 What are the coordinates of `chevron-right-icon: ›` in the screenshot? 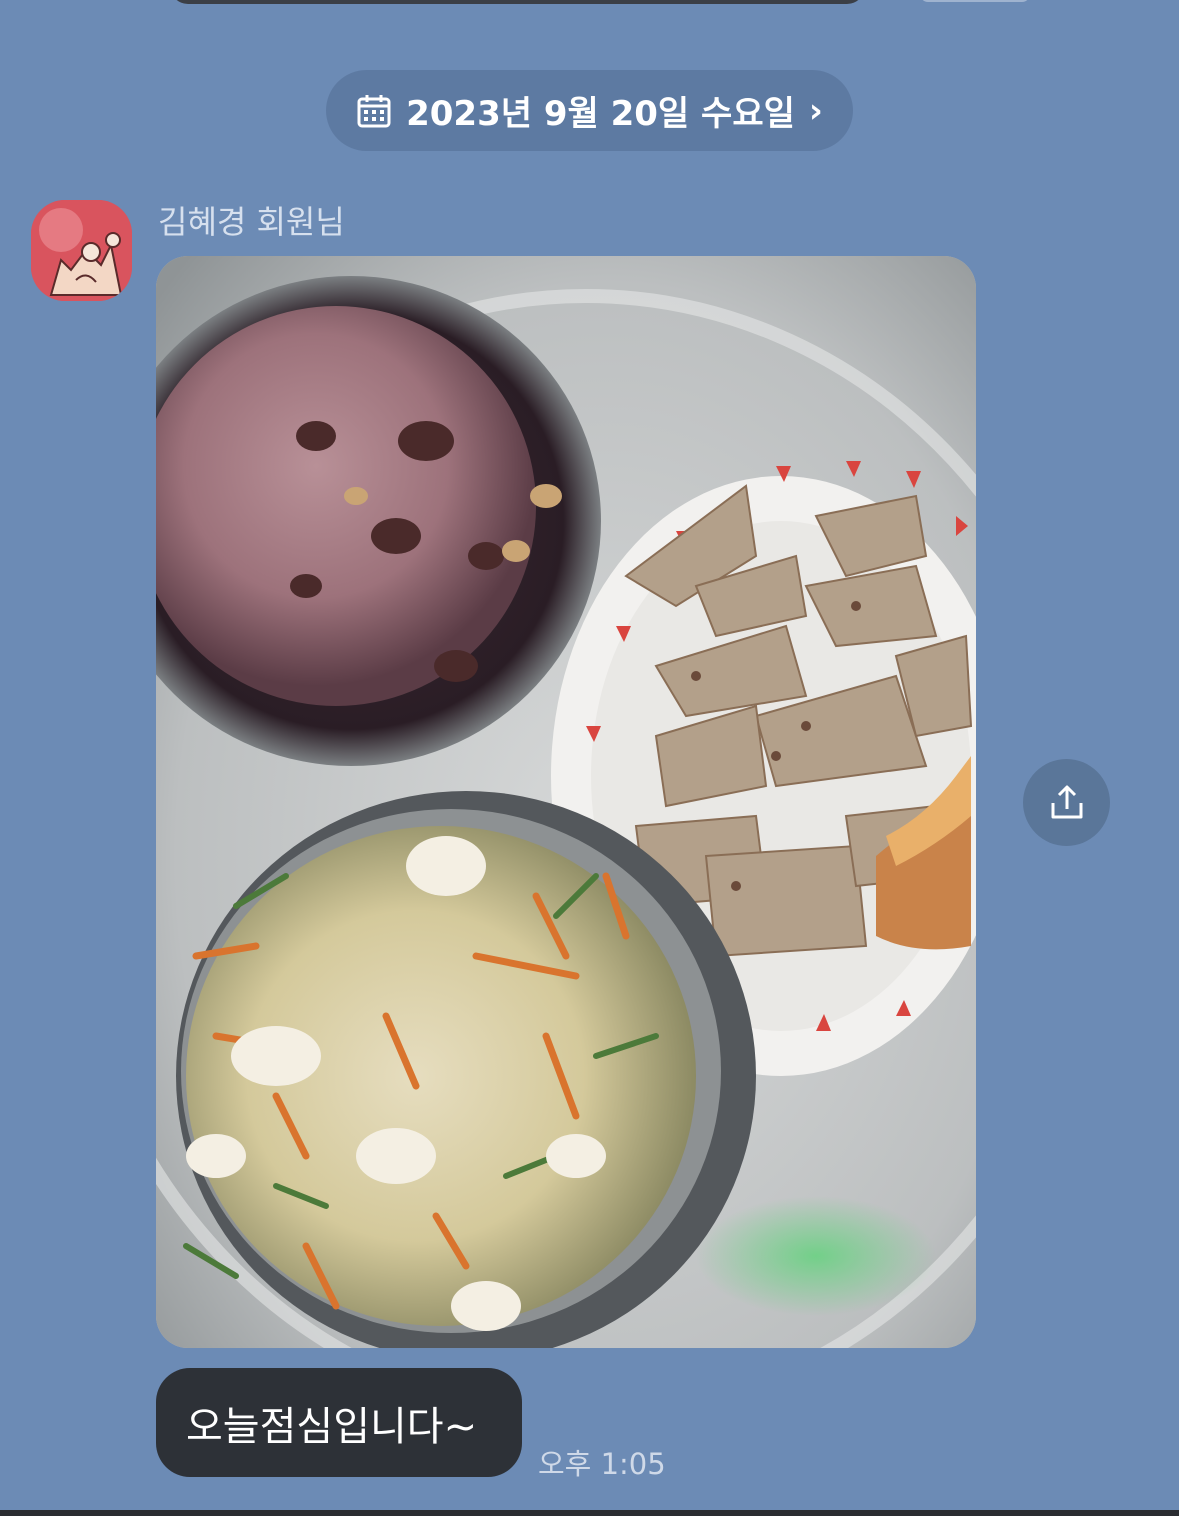 It's located at (815, 110).